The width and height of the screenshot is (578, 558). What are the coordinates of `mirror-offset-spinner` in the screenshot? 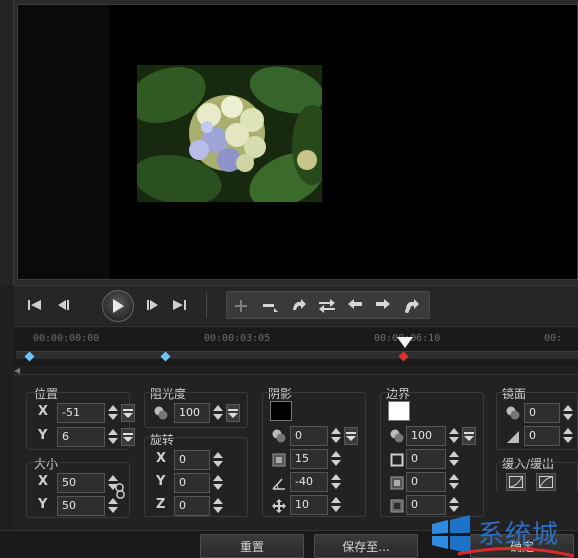 It's located at (568, 436).